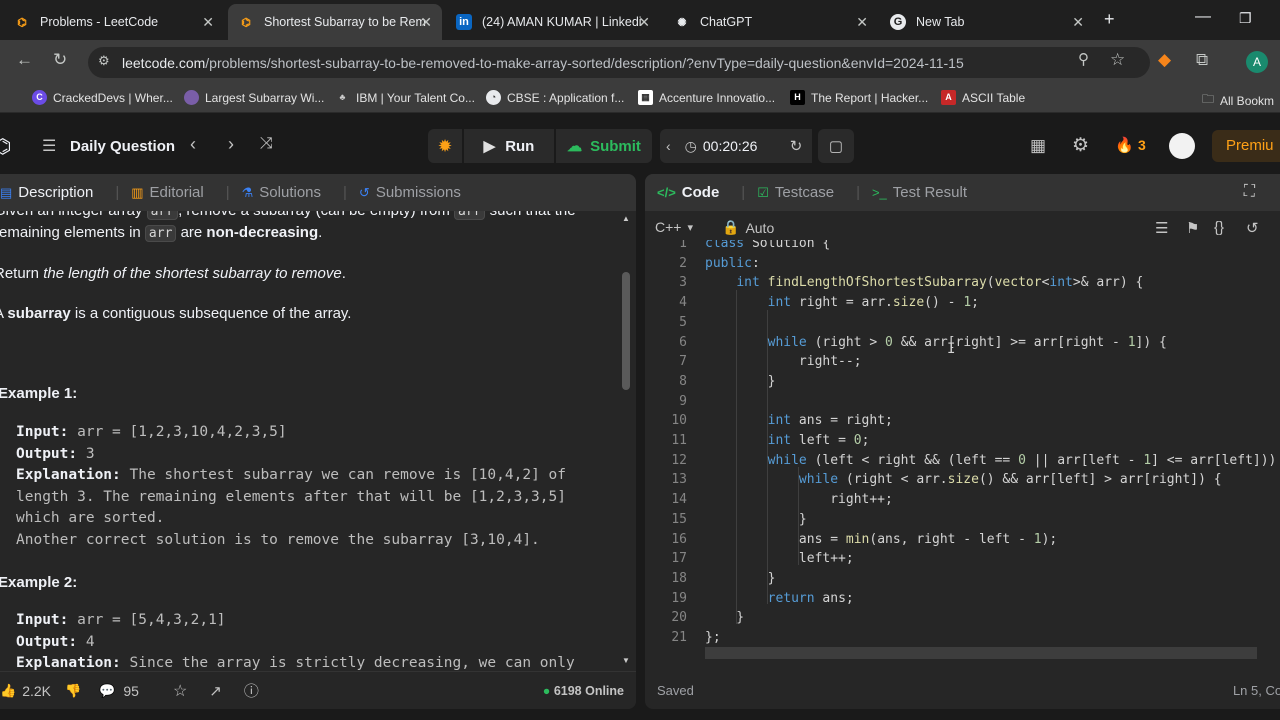 Image resolution: width=1280 pixels, height=720 pixels. I want to click on user-avatar, so click(1182, 146).